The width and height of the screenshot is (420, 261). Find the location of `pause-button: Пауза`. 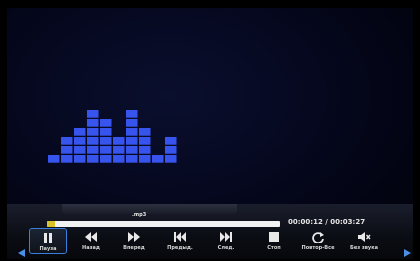

pause-button: Пауза is located at coordinates (48, 241).